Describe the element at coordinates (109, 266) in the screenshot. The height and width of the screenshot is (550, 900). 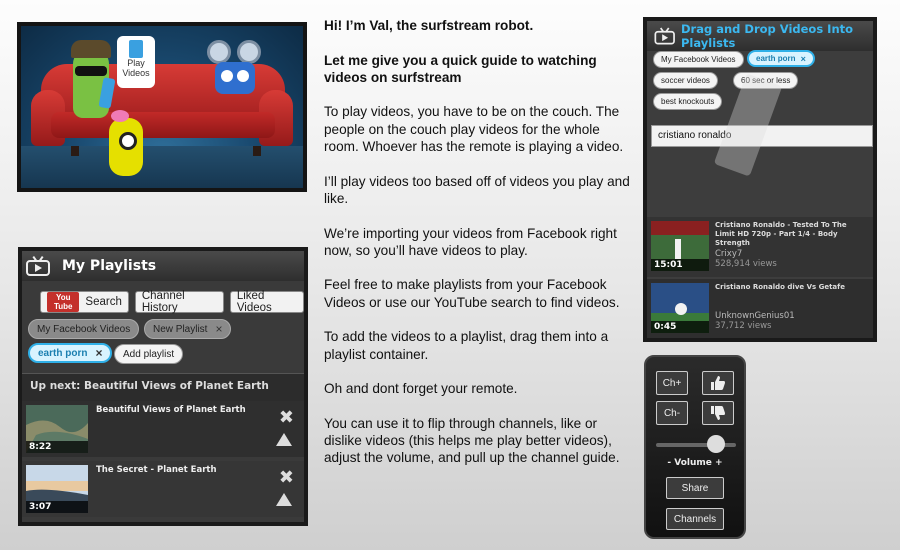
I see `playlists-title: My Playlists` at that location.